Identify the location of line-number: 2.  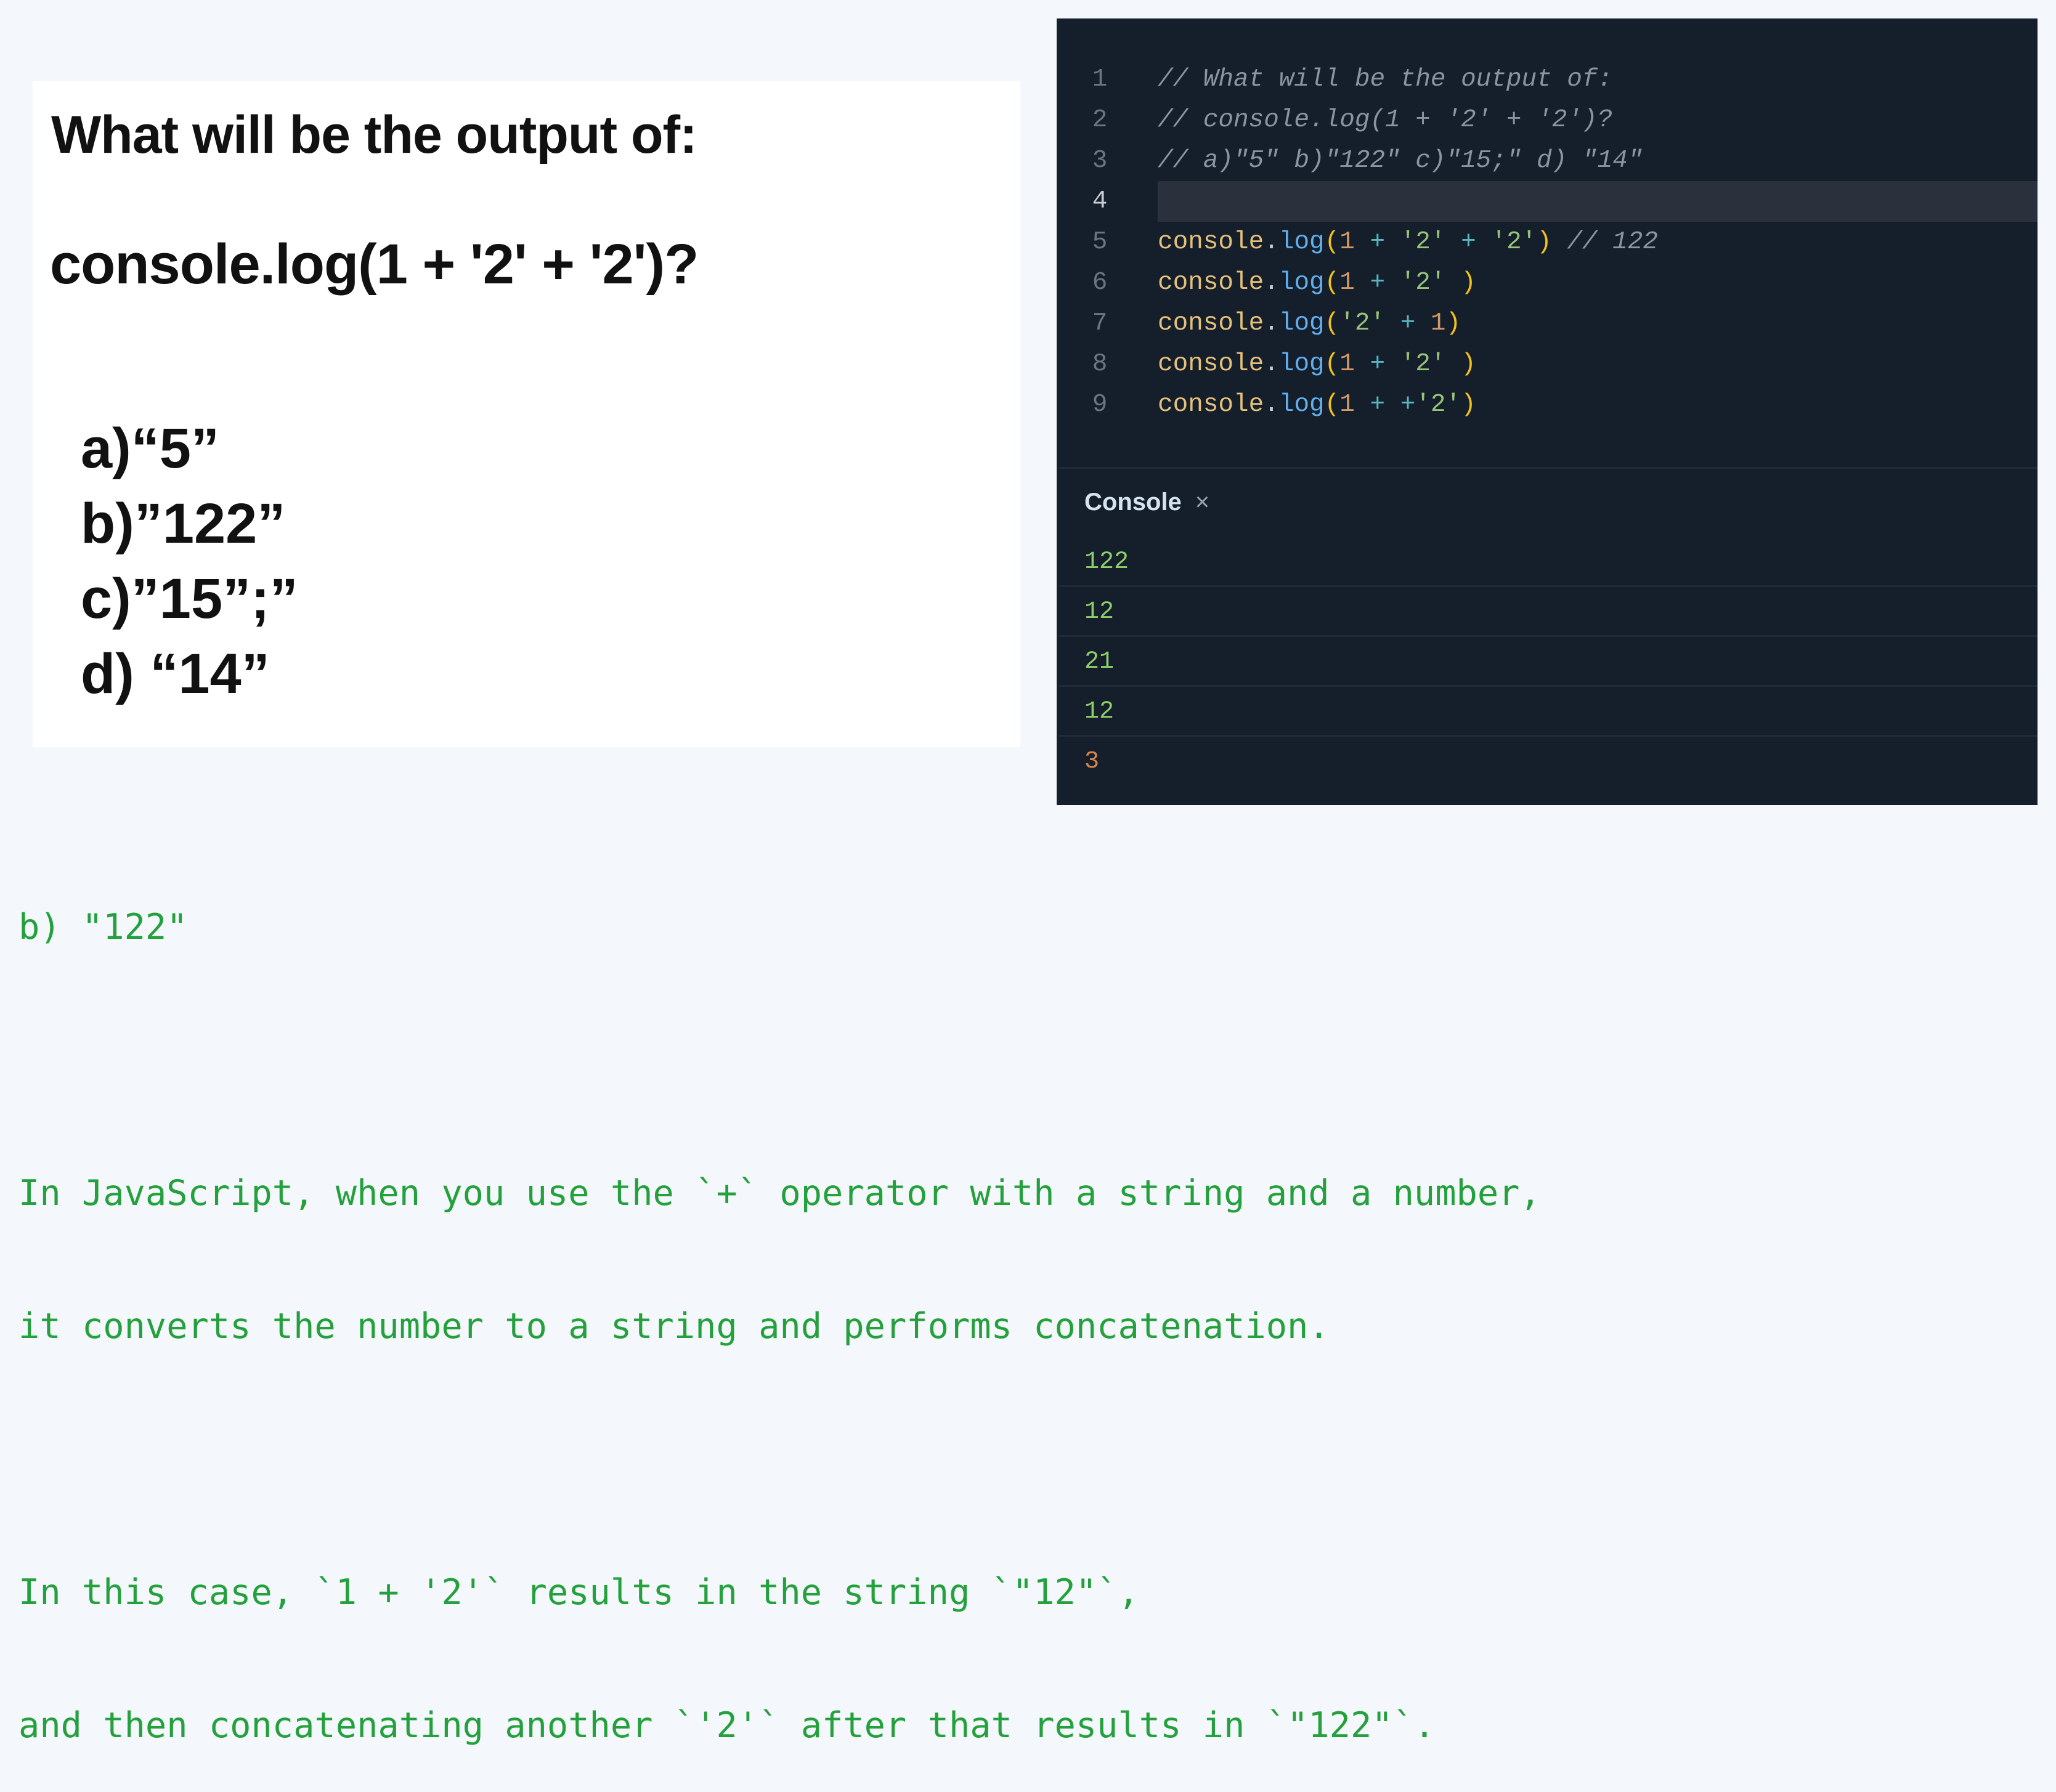
(1100, 120).